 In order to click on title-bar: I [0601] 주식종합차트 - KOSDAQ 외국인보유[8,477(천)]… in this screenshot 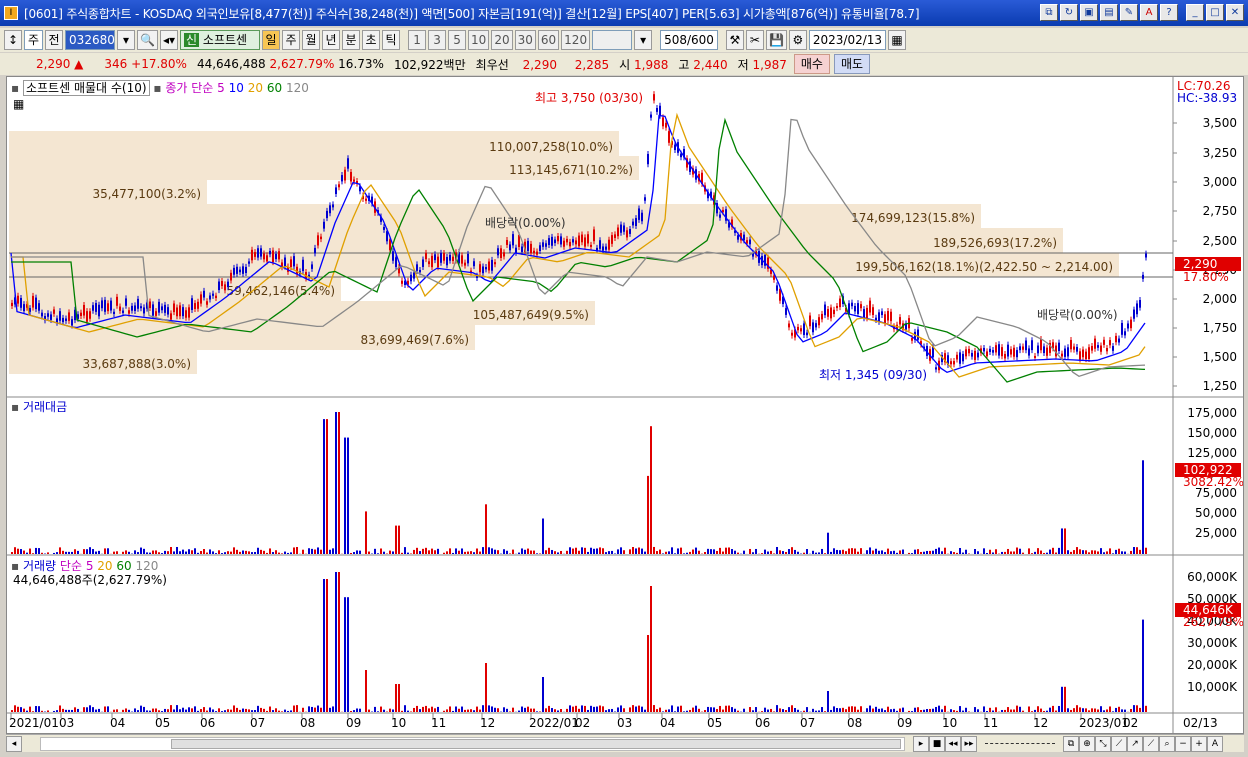, I will do `click(624, 13)`.